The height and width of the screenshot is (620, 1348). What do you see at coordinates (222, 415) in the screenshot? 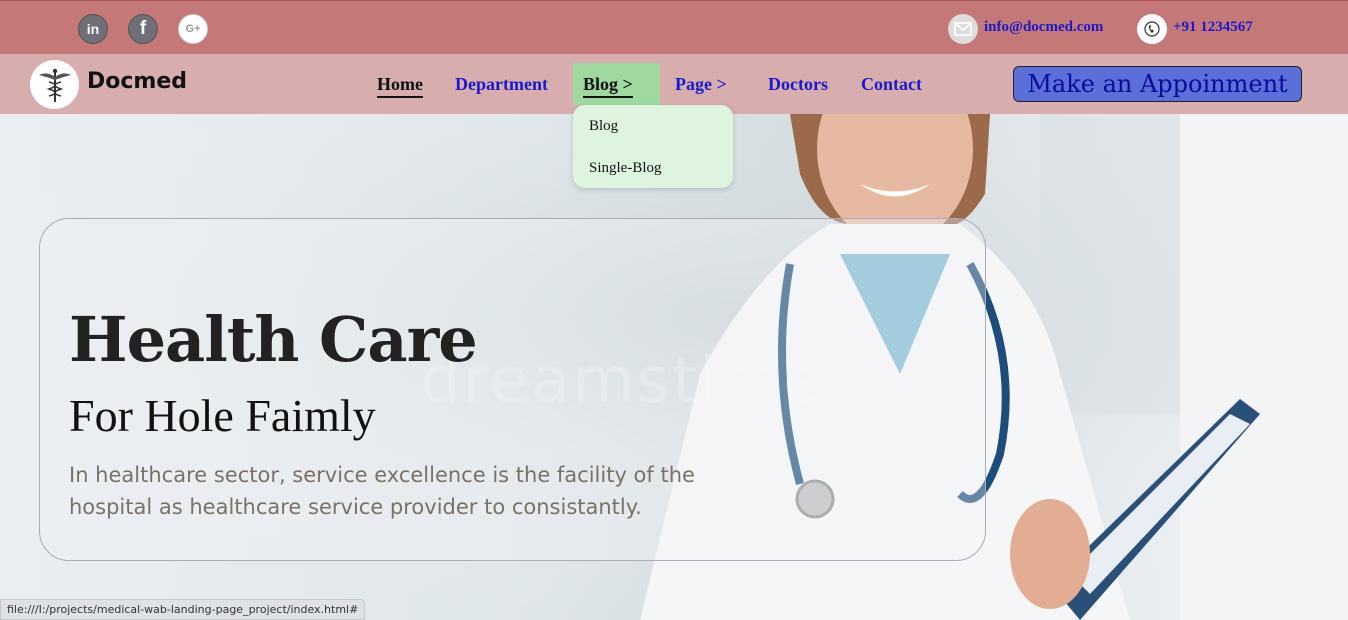
I see `hero-subtitle: For Hole Faimly` at bounding box center [222, 415].